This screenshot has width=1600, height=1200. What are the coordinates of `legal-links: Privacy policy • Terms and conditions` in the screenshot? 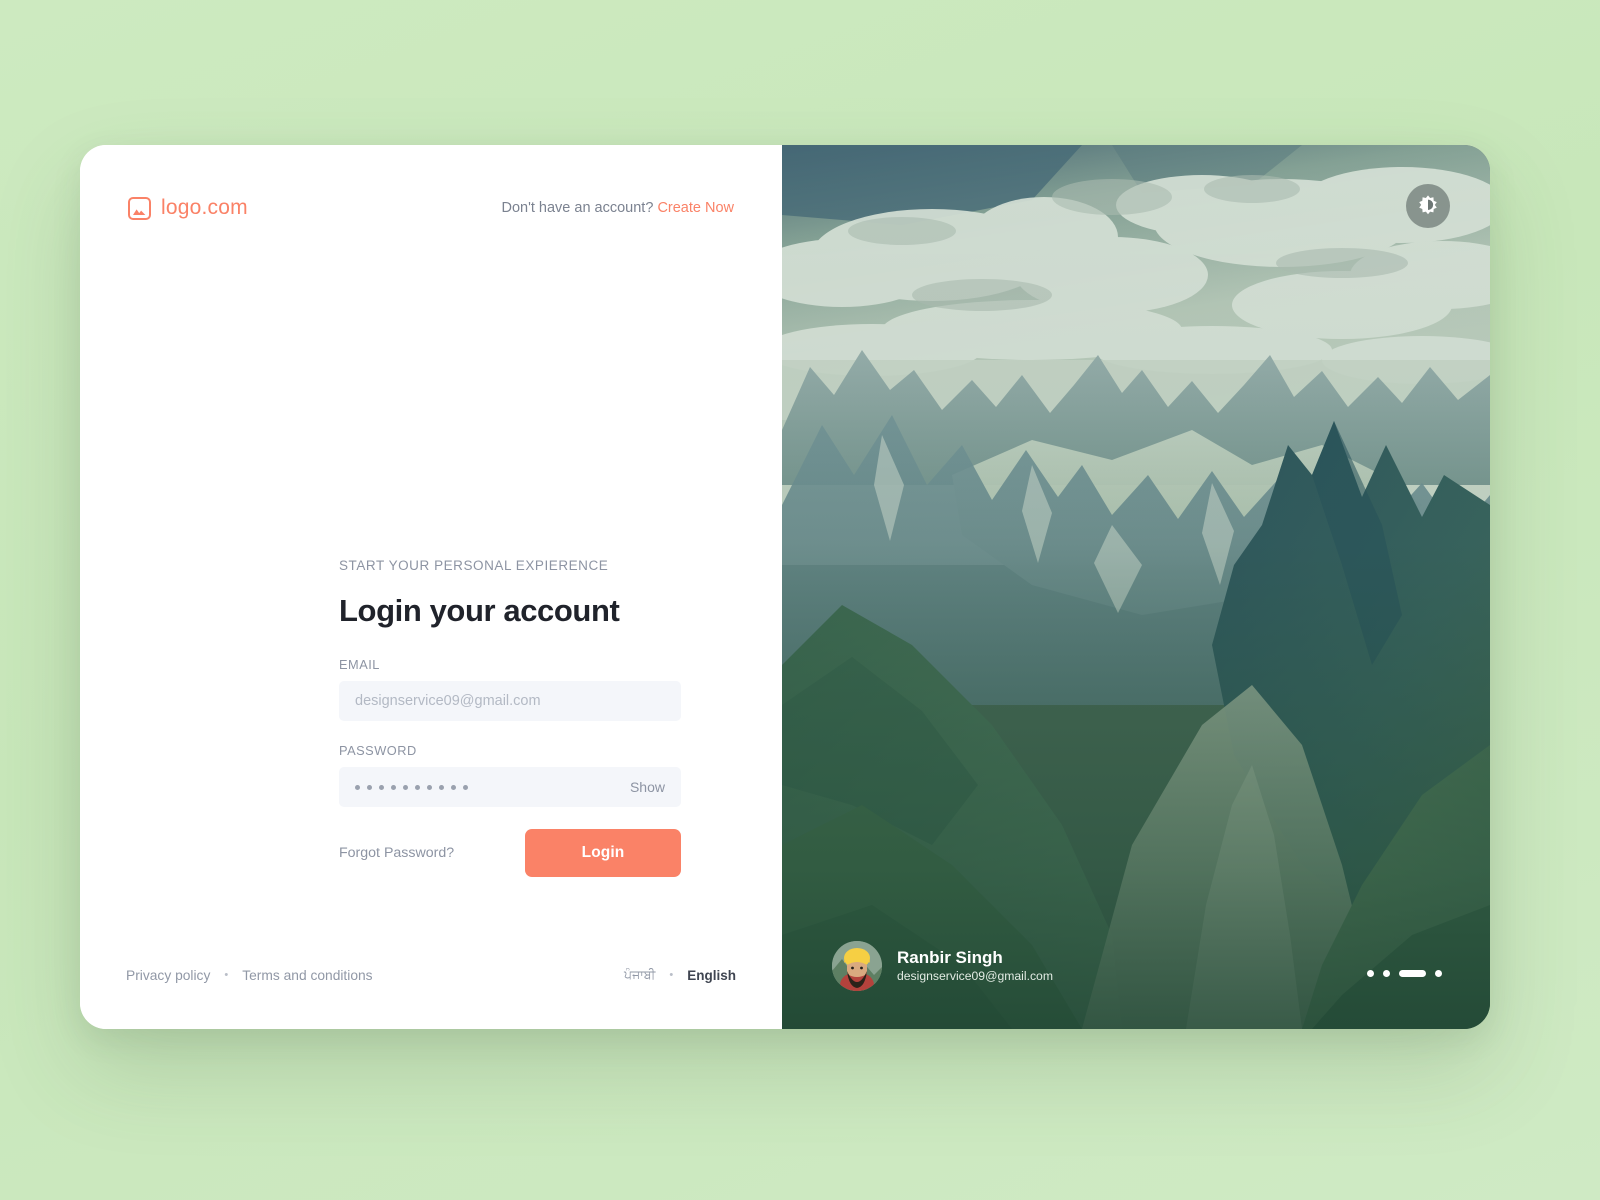 It's located at (249, 975).